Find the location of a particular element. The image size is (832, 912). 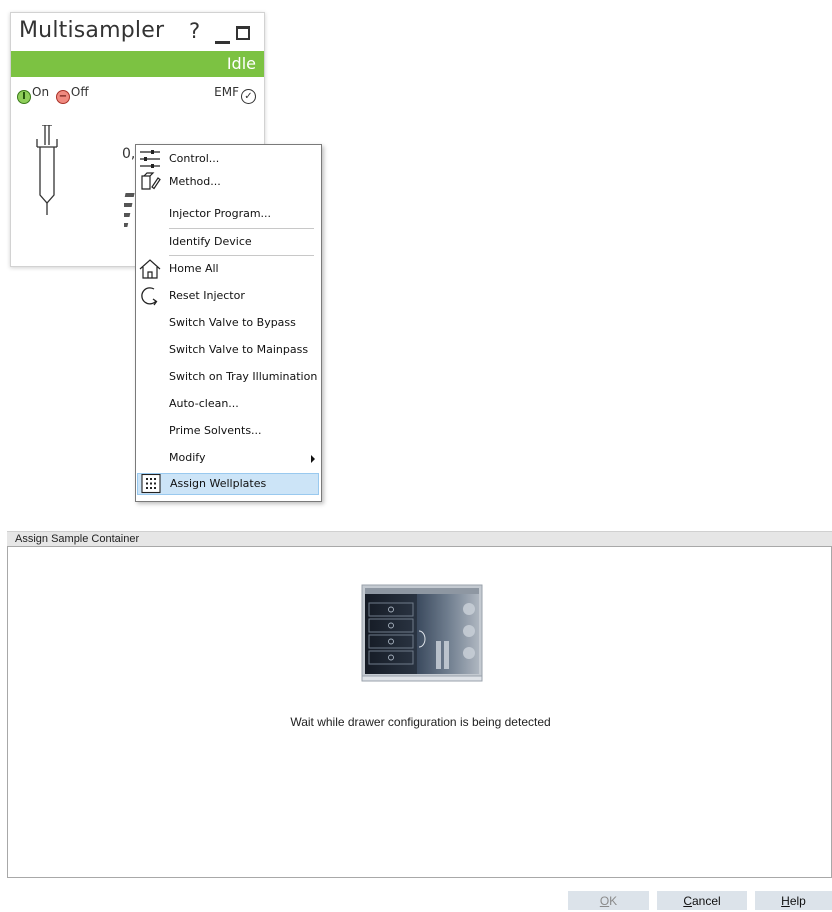

minimize-icon is located at coordinates (222, 42).